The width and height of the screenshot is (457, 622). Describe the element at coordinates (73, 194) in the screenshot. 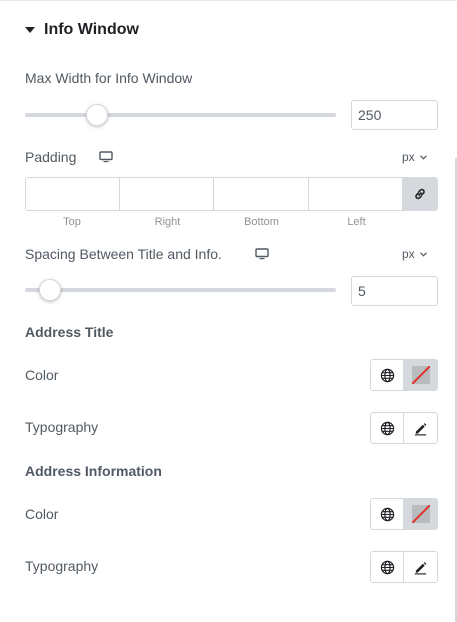

I see `padding-top-input` at that location.